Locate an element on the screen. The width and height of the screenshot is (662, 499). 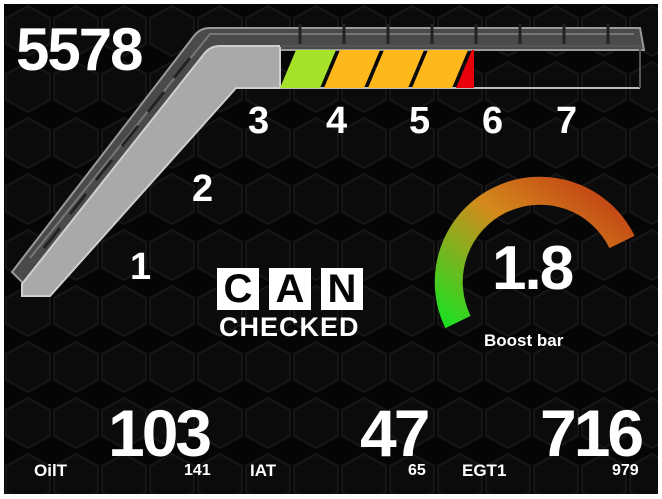
logo-letter-c: C is located at coordinates (238, 289).